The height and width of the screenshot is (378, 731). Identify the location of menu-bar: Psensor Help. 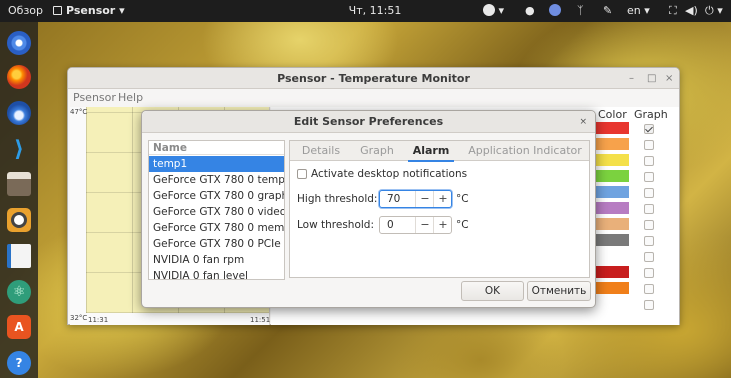
(373, 97).